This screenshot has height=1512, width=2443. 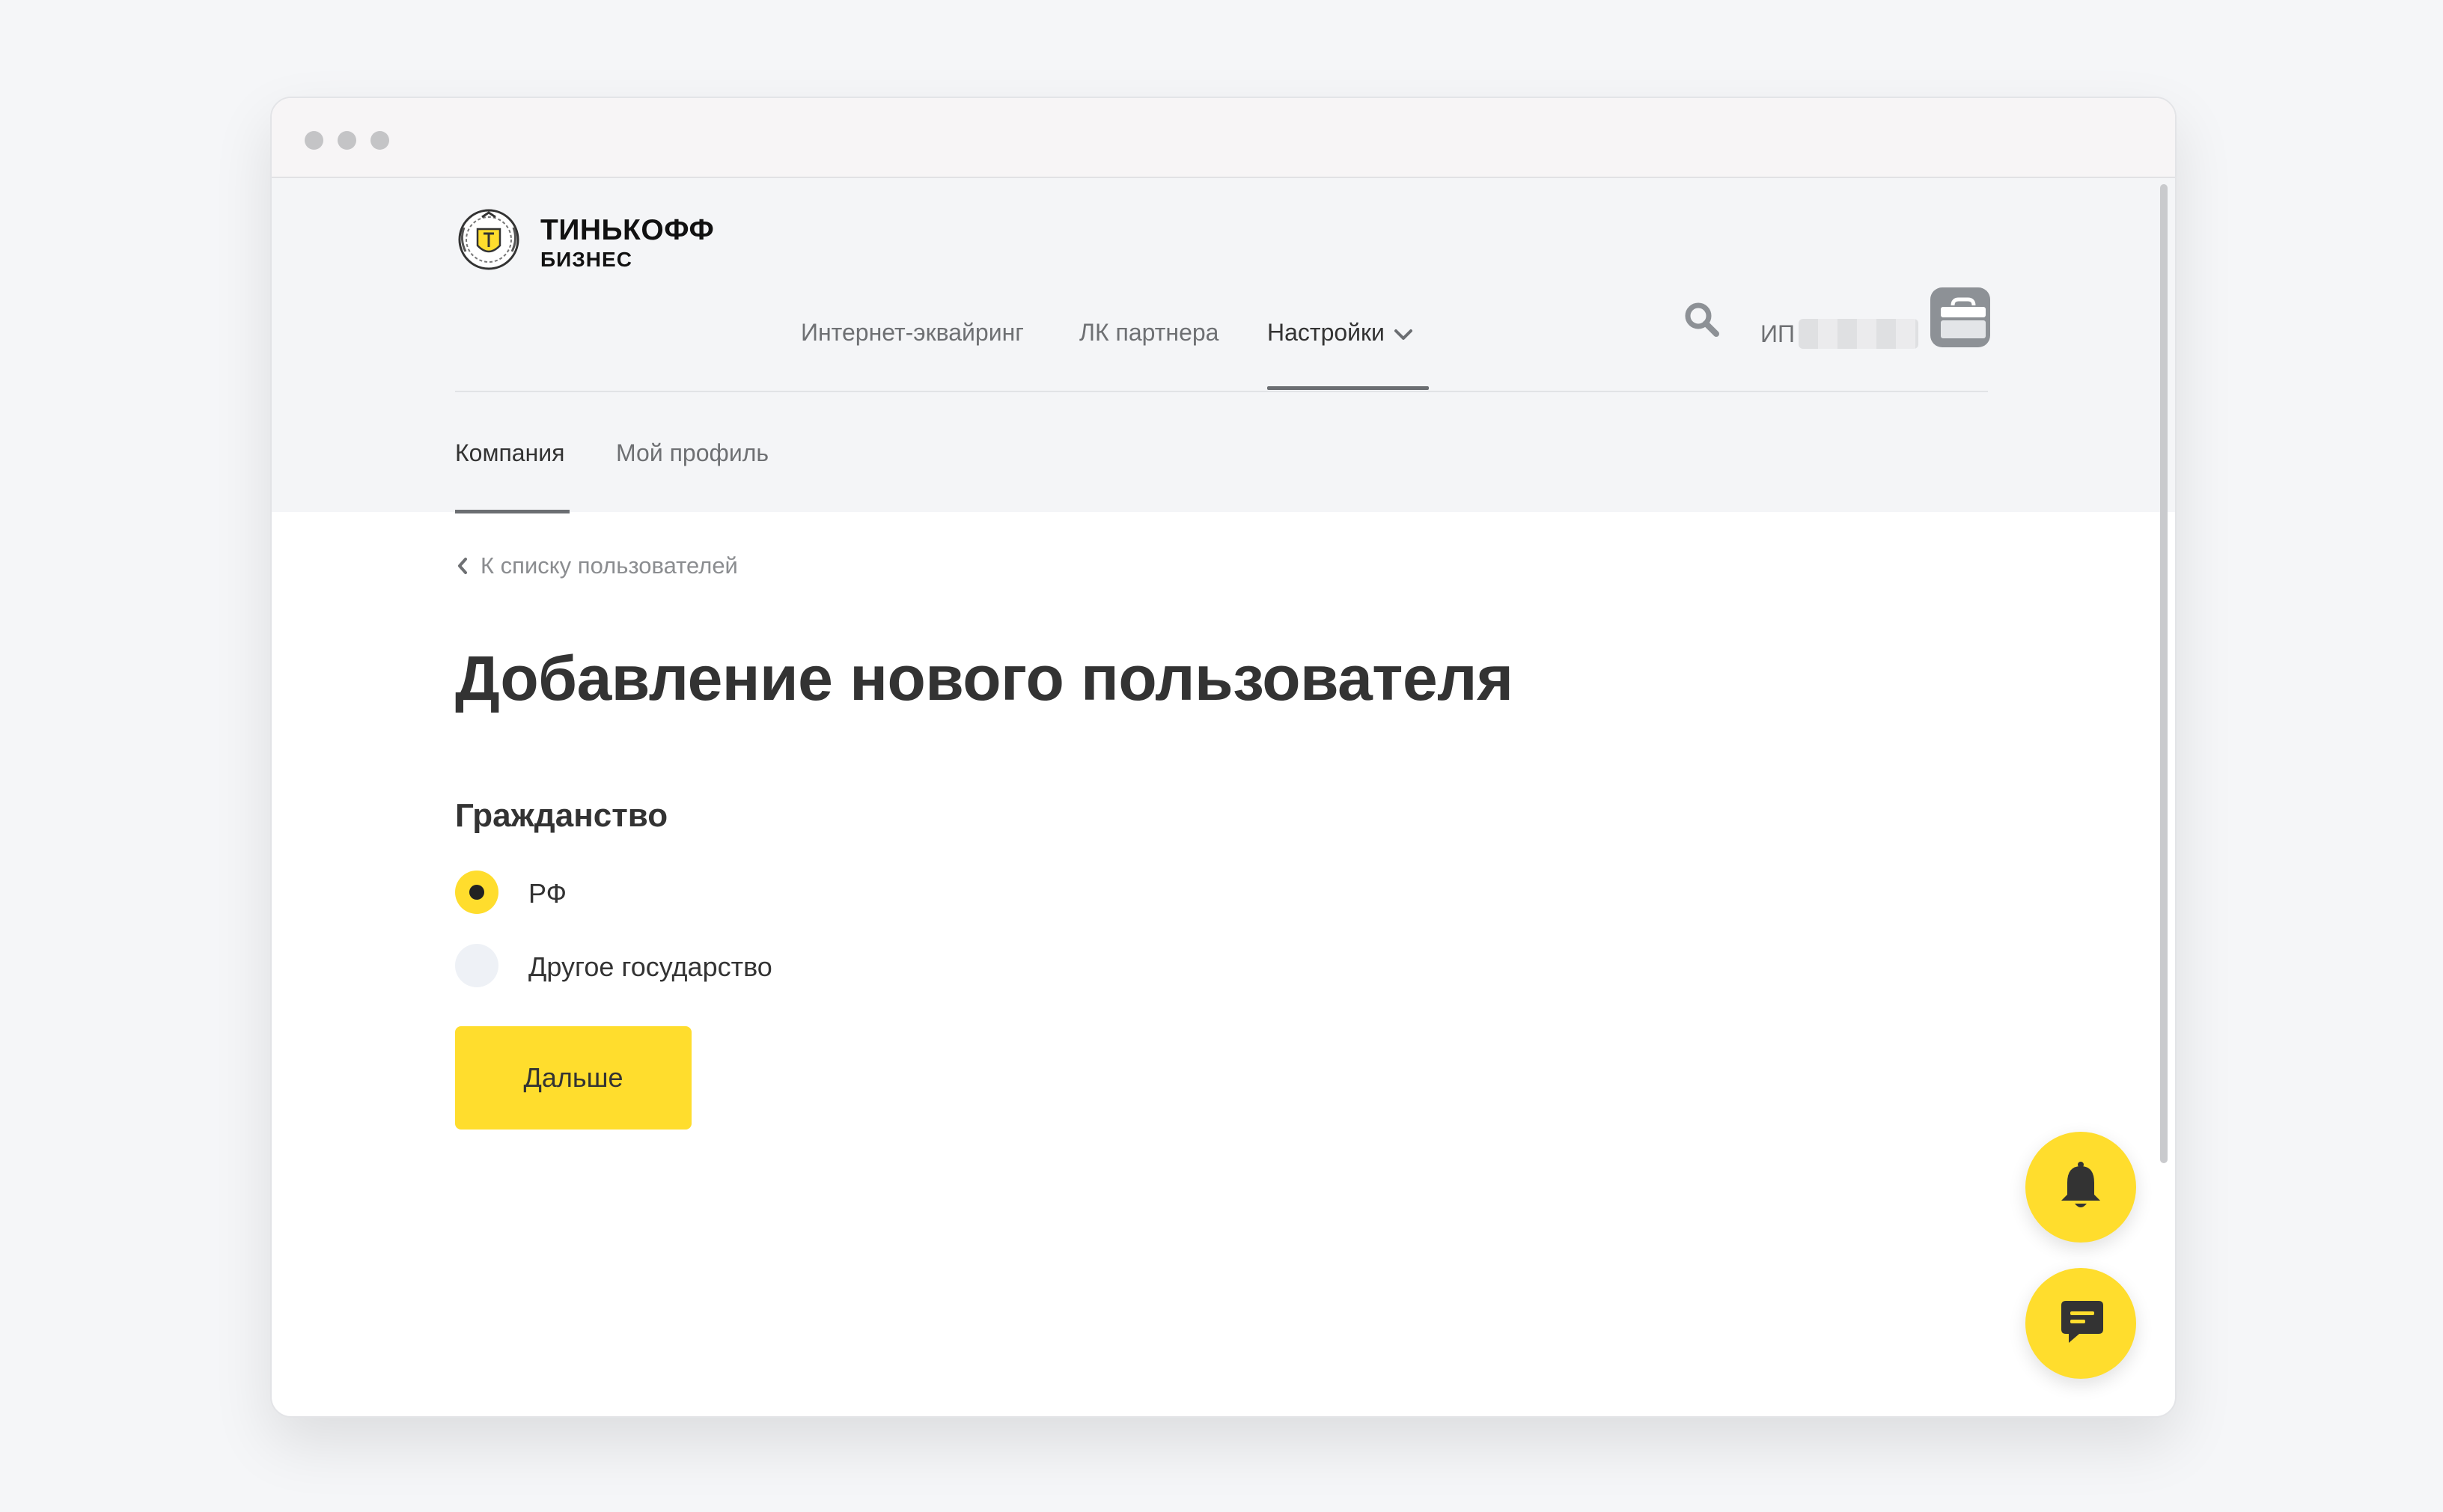 I want to click on logo-line-2: БИЗНЕС, so click(x=586, y=259).